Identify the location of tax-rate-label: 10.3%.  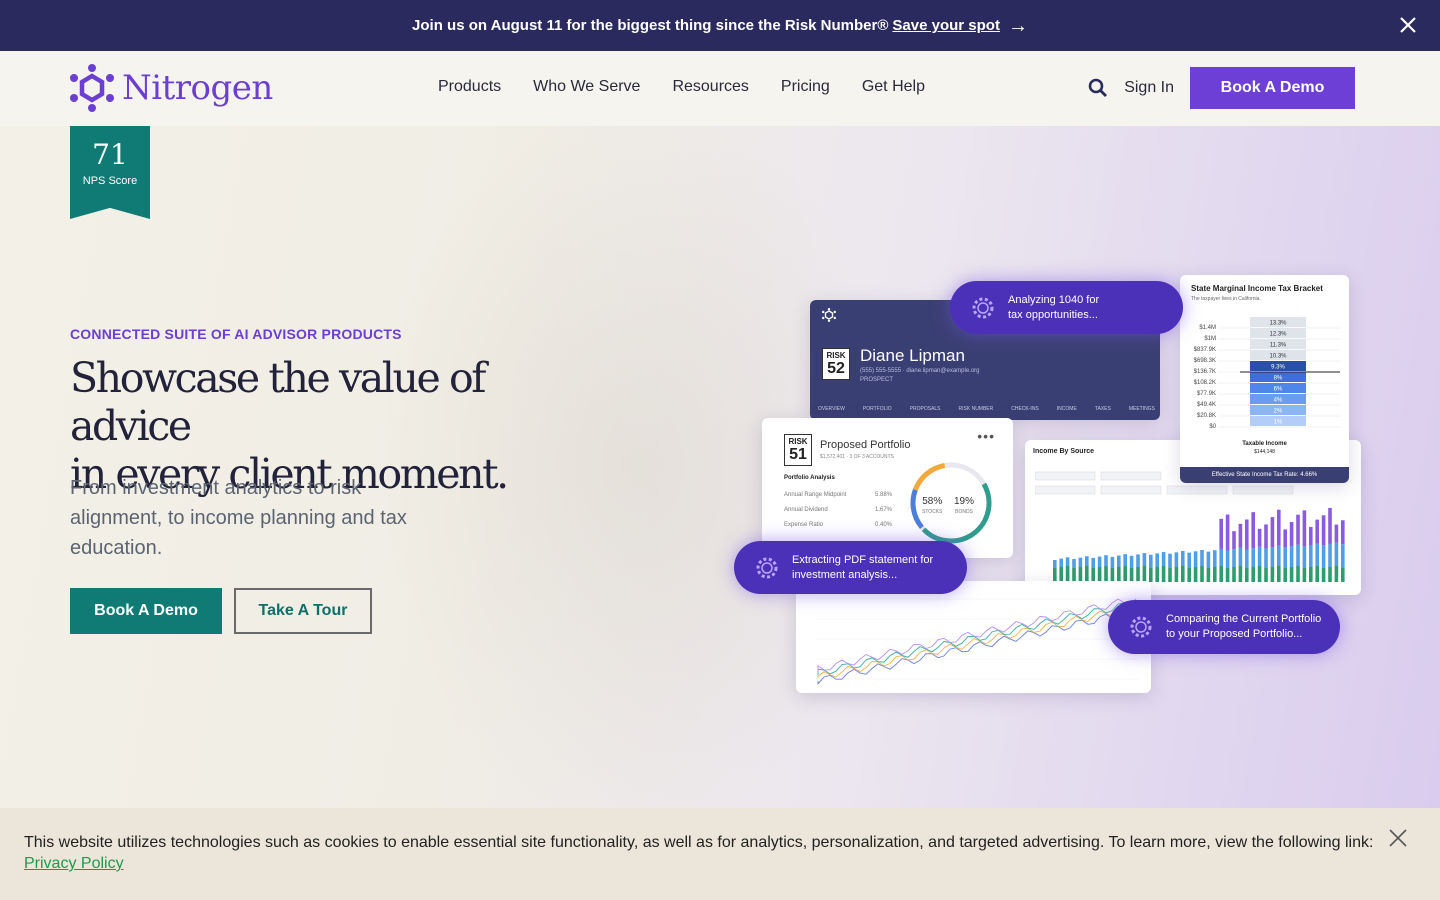
(1278, 357).